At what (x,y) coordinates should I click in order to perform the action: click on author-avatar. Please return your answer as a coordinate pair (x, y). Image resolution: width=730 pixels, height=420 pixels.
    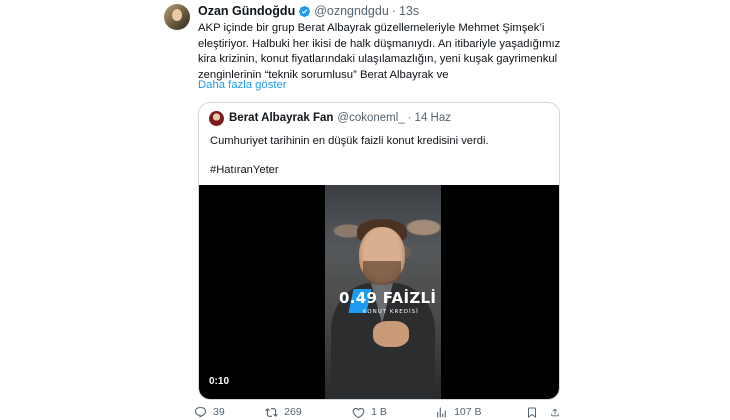
    Looking at the image, I should click on (177, 17).